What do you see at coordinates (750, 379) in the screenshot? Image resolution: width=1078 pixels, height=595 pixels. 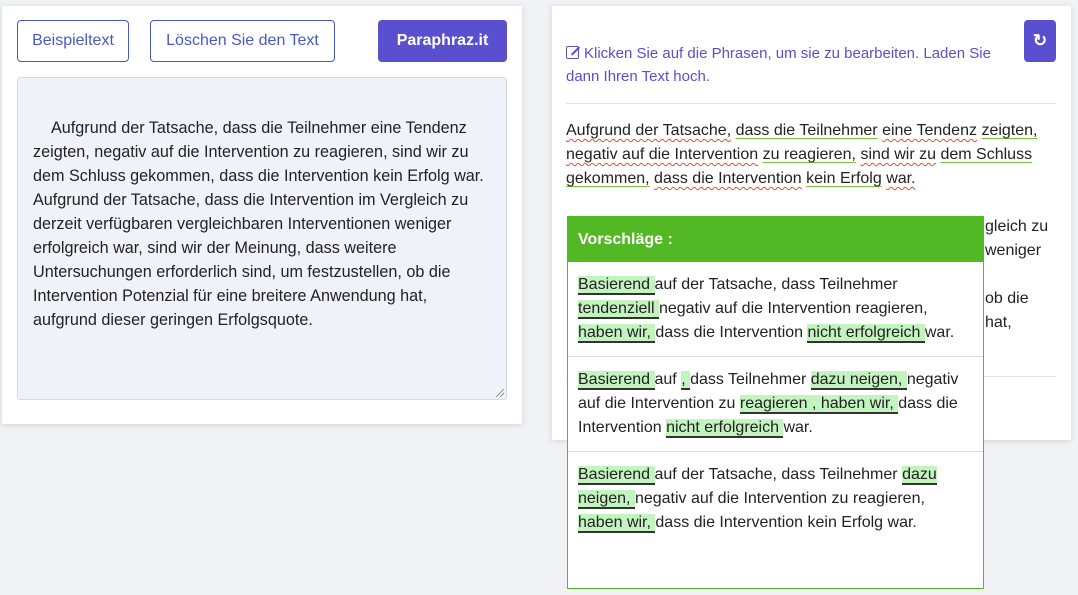 I see `suggestion-text: dass Teilnehmer` at bounding box center [750, 379].